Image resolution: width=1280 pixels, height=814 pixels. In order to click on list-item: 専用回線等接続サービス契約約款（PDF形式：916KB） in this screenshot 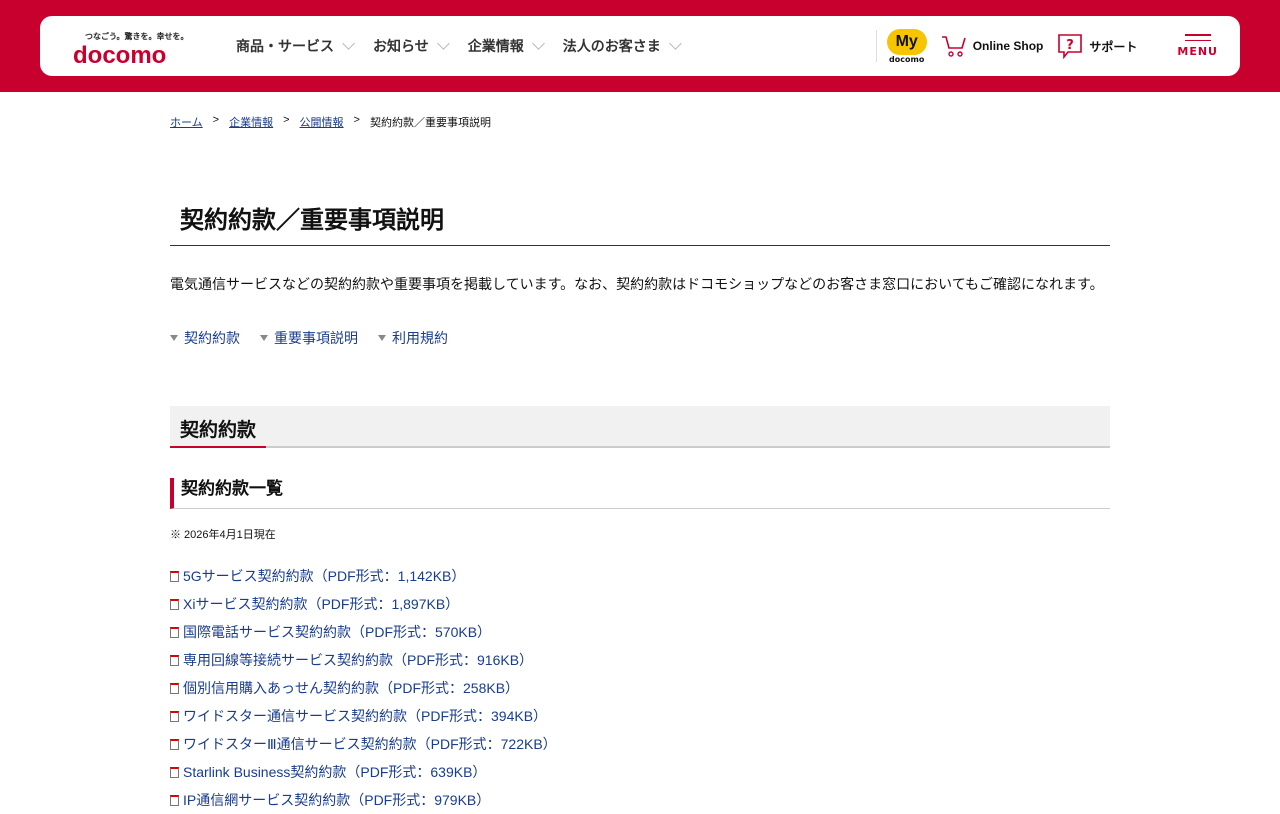, I will do `click(640, 660)`.